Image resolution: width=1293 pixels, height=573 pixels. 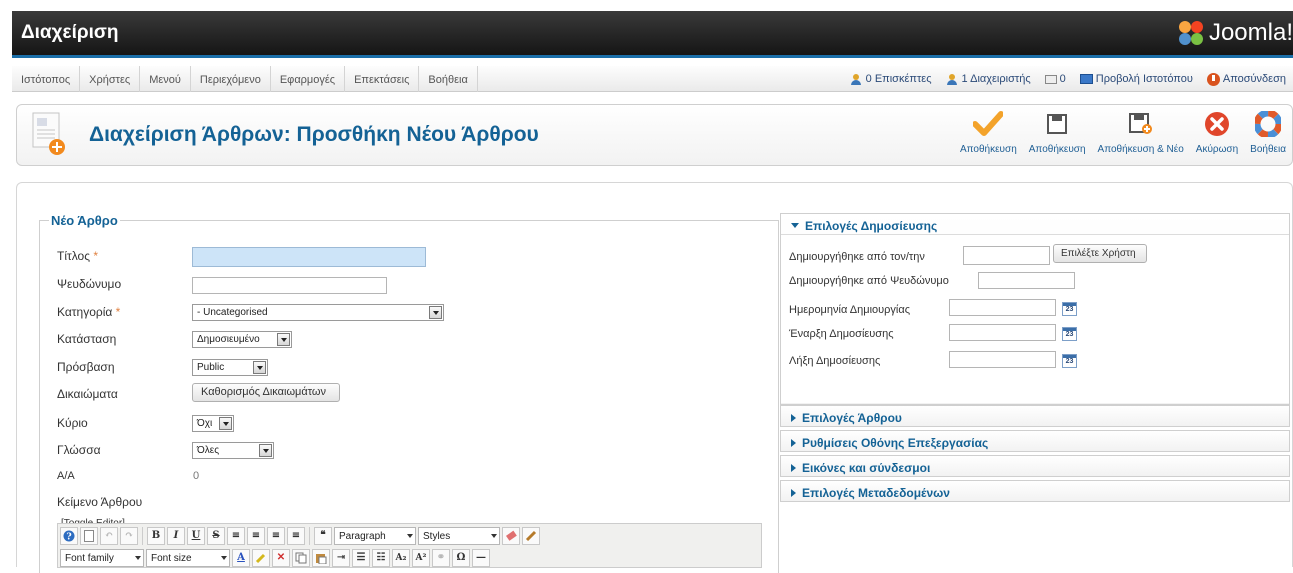 What do you see at coordinates (1006, 255) in the screenshot?
I see `created-by-input` at bounding box center [1006, 255].